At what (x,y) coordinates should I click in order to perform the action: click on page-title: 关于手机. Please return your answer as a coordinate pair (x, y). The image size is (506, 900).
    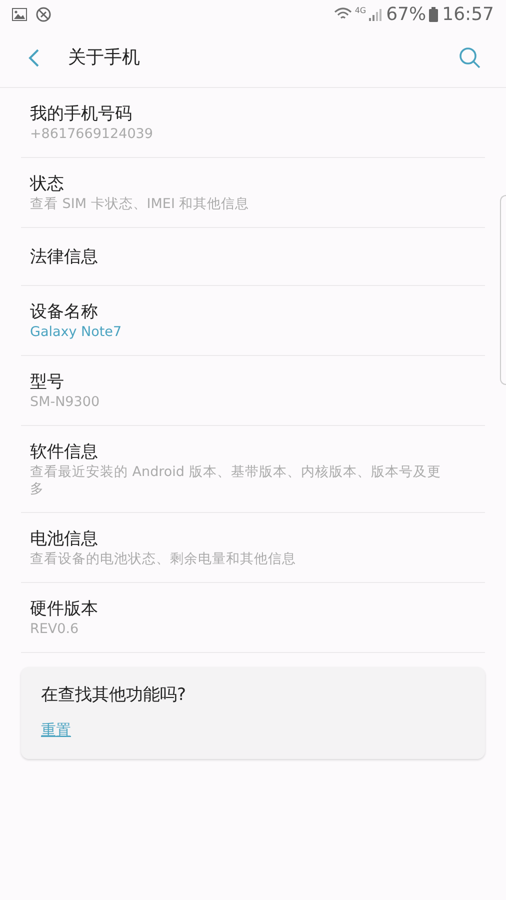
    Looking at the image, I should click on (104, 58).